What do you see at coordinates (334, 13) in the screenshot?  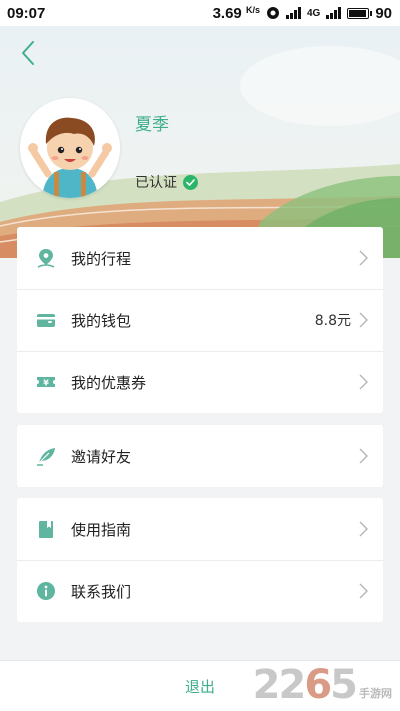 I see `signal-strength-2-icon` at bounding box center [334, 13].